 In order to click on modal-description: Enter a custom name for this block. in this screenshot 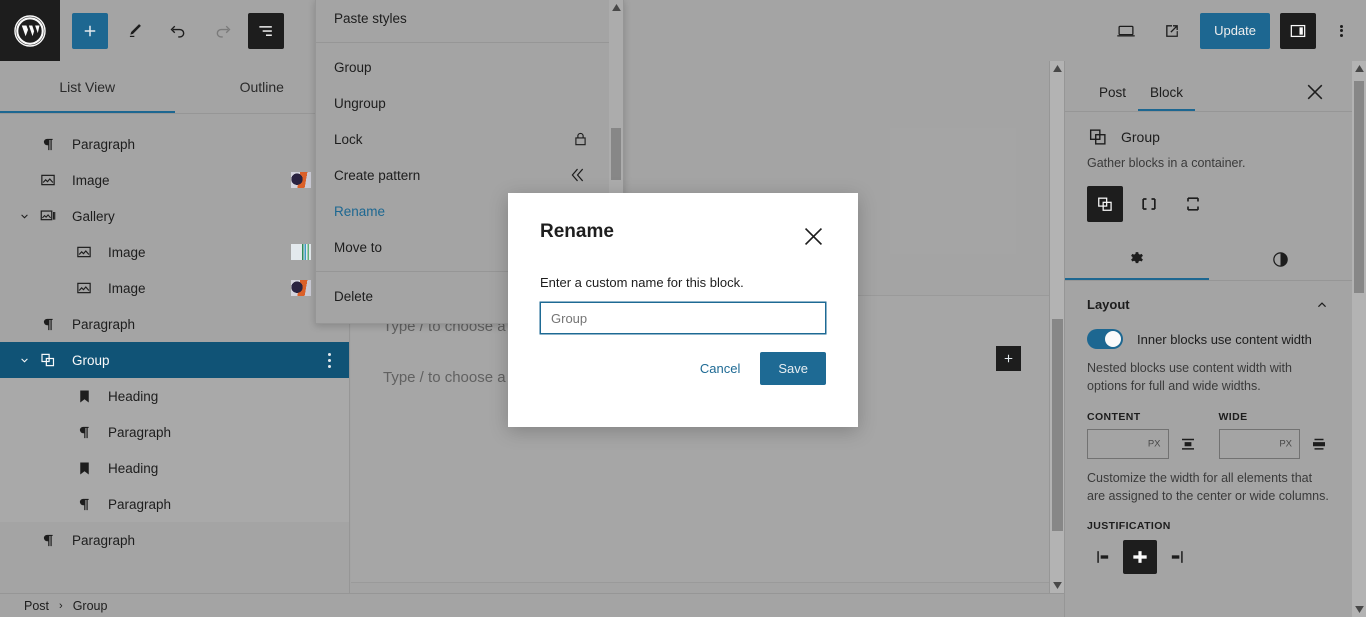, I will do `click(642, 282)`.